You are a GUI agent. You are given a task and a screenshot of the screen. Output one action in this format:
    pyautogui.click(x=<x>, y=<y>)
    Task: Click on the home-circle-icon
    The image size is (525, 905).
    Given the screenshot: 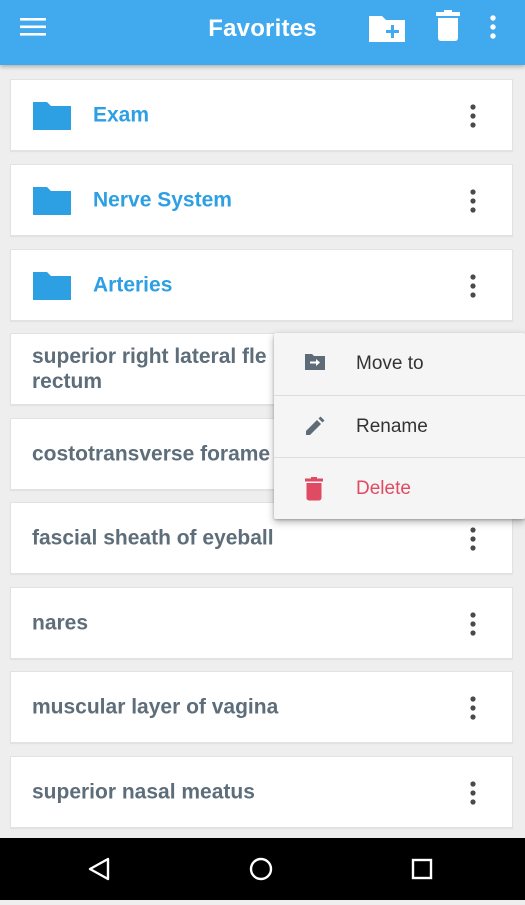 What is the action you would take?
    pyautogui.click(x=262, y=869)
    